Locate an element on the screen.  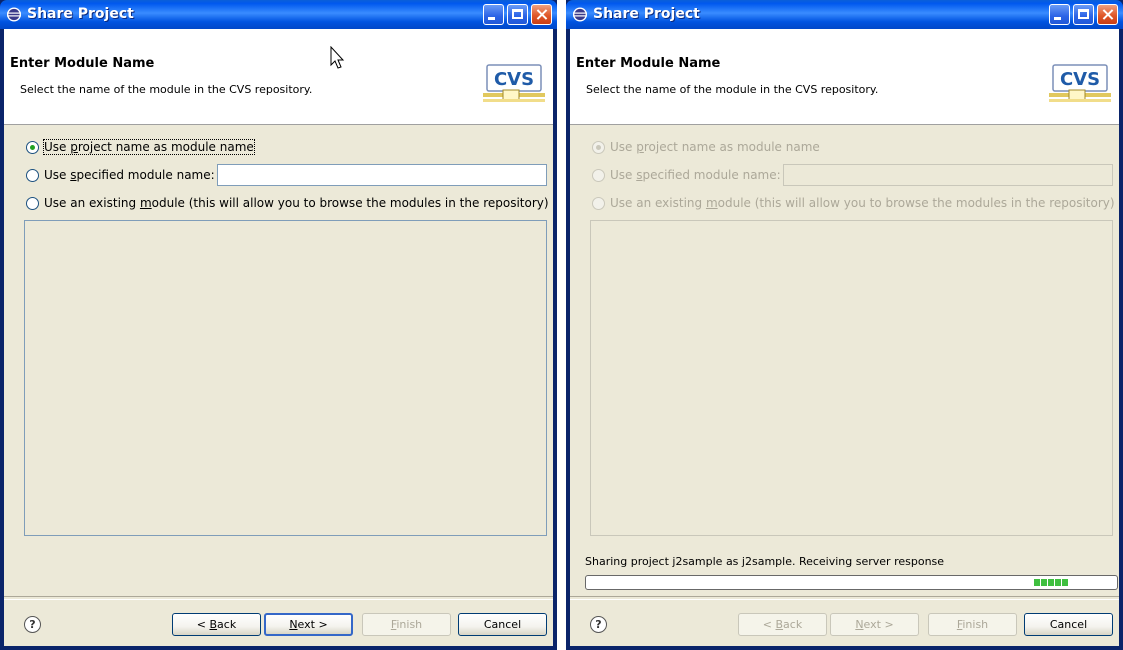
progress-indicator is located at coordinates (1051, 582).